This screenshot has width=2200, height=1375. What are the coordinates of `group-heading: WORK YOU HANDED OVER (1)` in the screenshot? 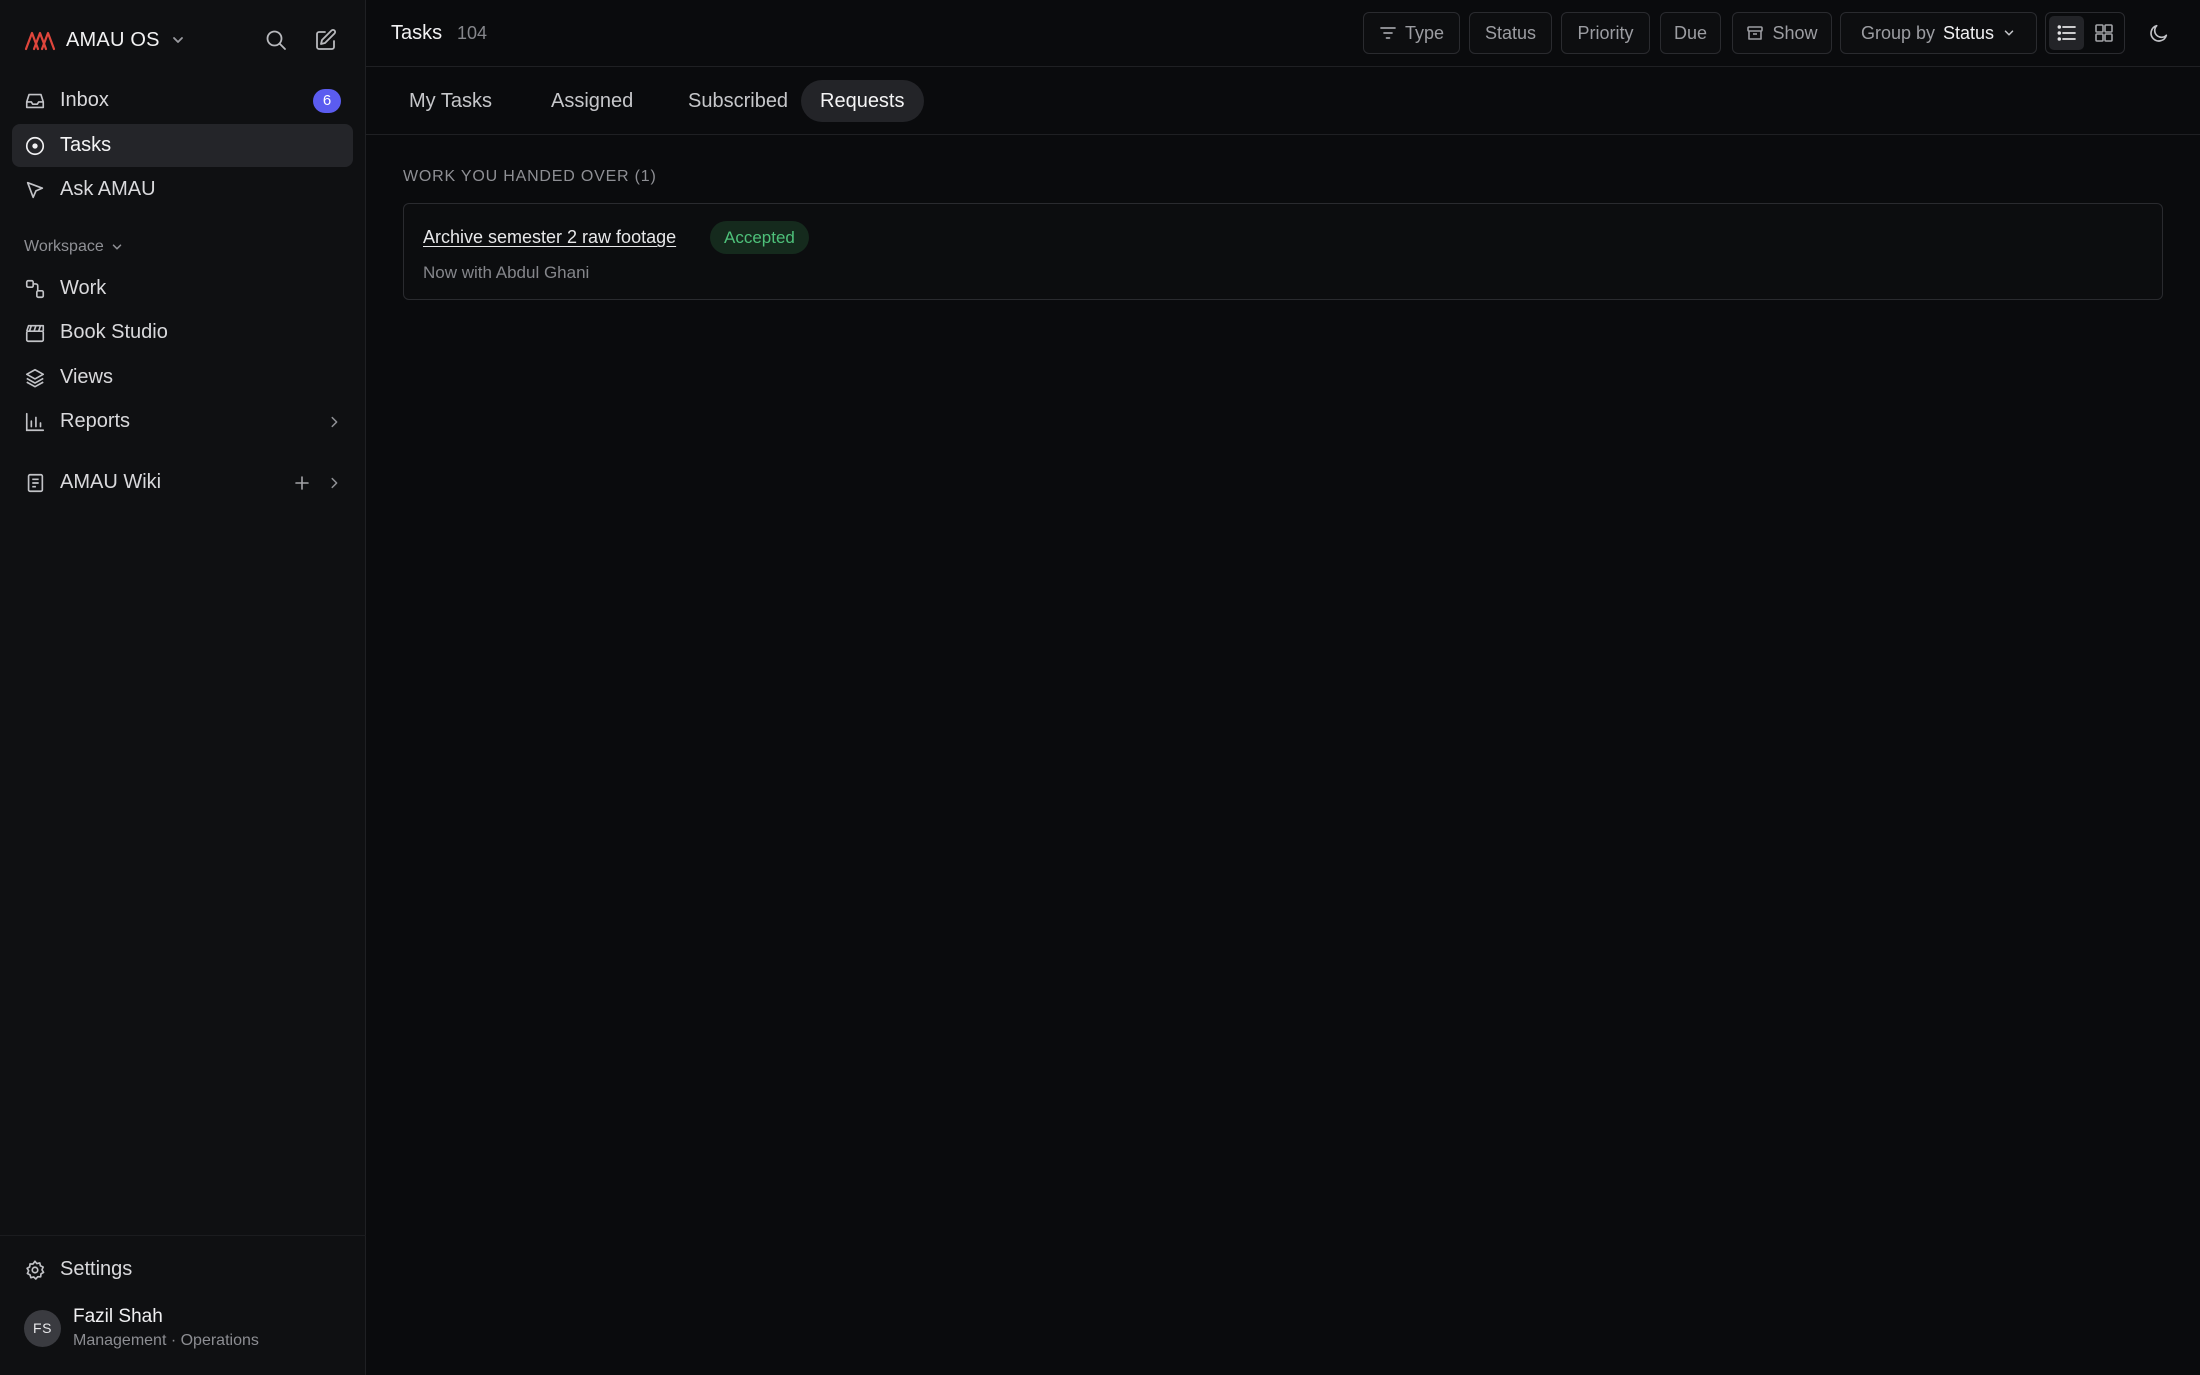 It's located at (530, 176).